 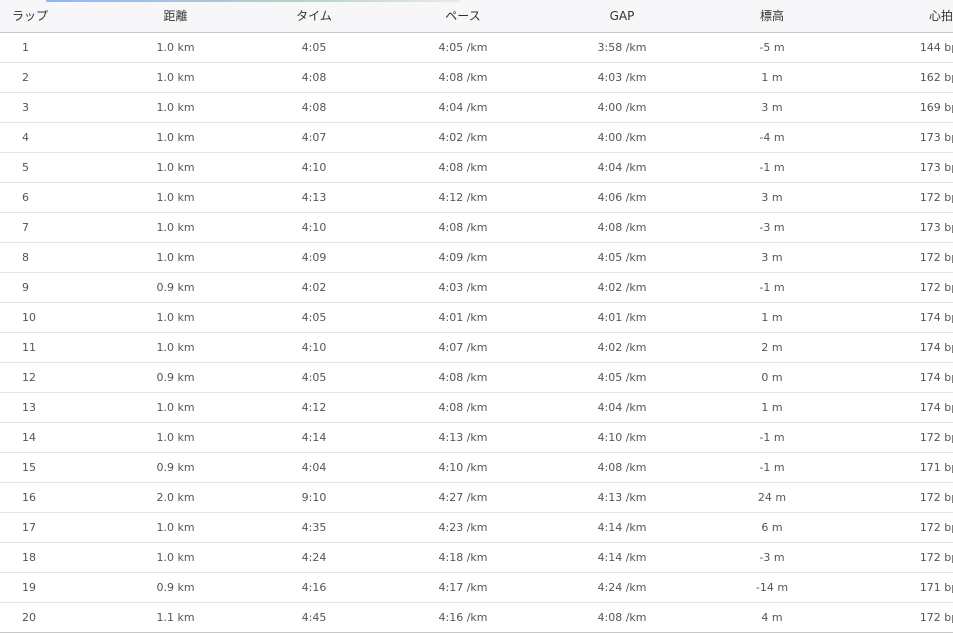 I want to click on time-cell: 4:08, so click(x=314, y=77).